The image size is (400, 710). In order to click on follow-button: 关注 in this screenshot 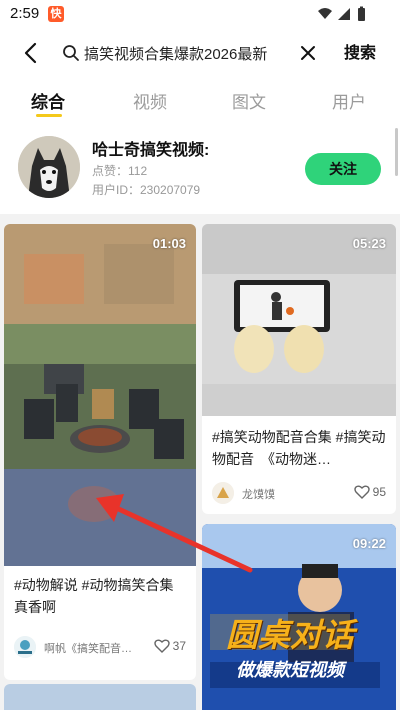, I will do `click(343, 169)`.